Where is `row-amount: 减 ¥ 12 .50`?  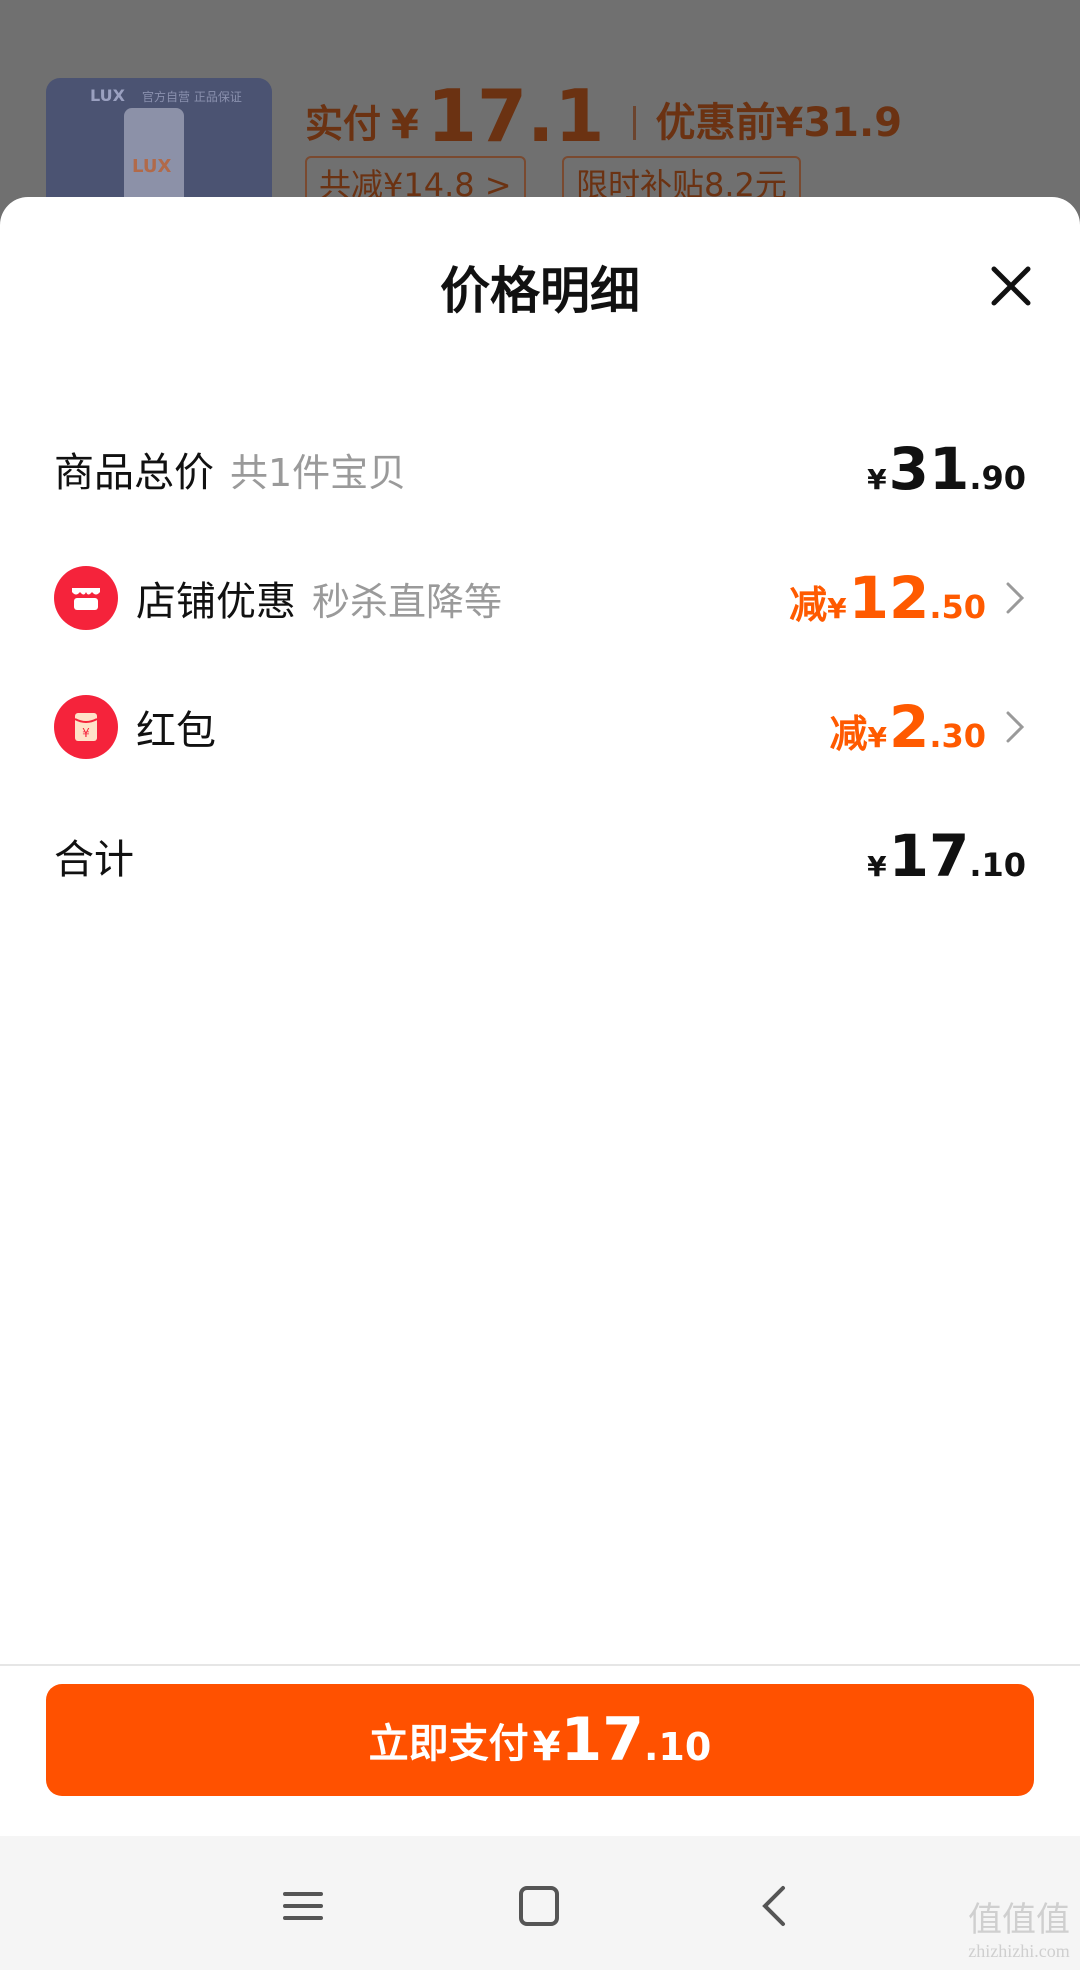 row-amount: 减 ¥ 12 .50 is located at coordinates (887, 598).